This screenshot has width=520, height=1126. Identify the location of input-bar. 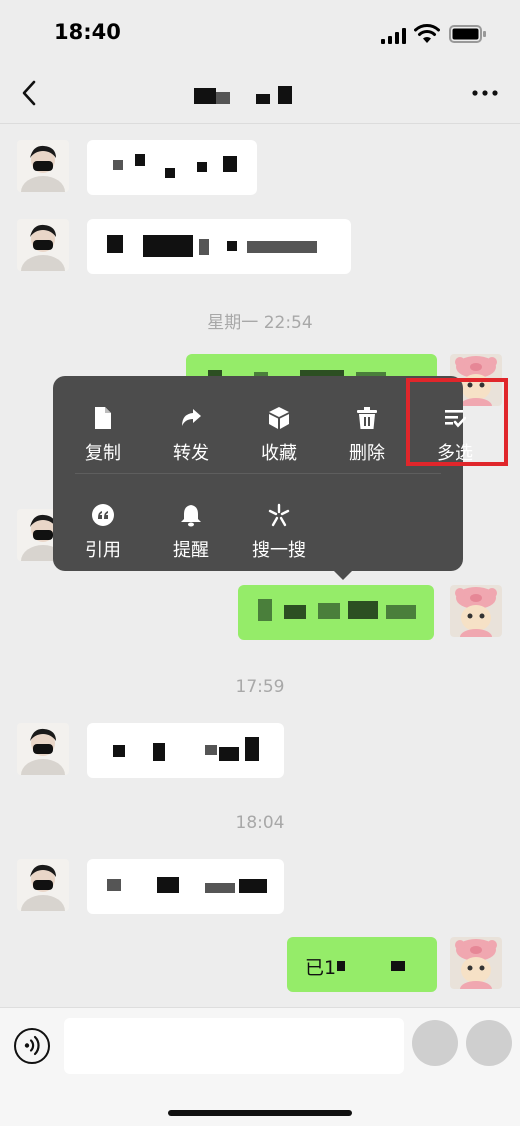
(260, 1066).